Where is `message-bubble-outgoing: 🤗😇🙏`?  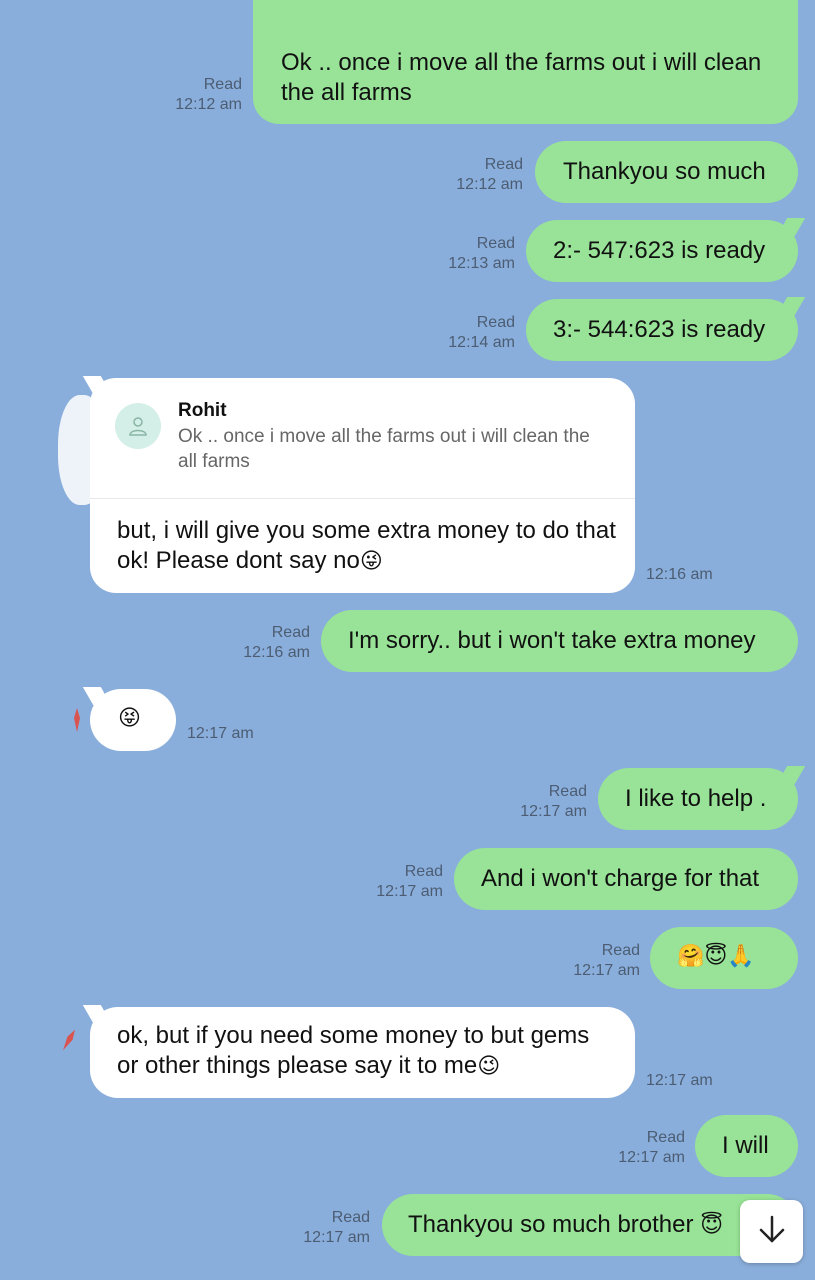
message-bubble-outgoing: 🤗😇🙏 is located at coordinates (724, 958).